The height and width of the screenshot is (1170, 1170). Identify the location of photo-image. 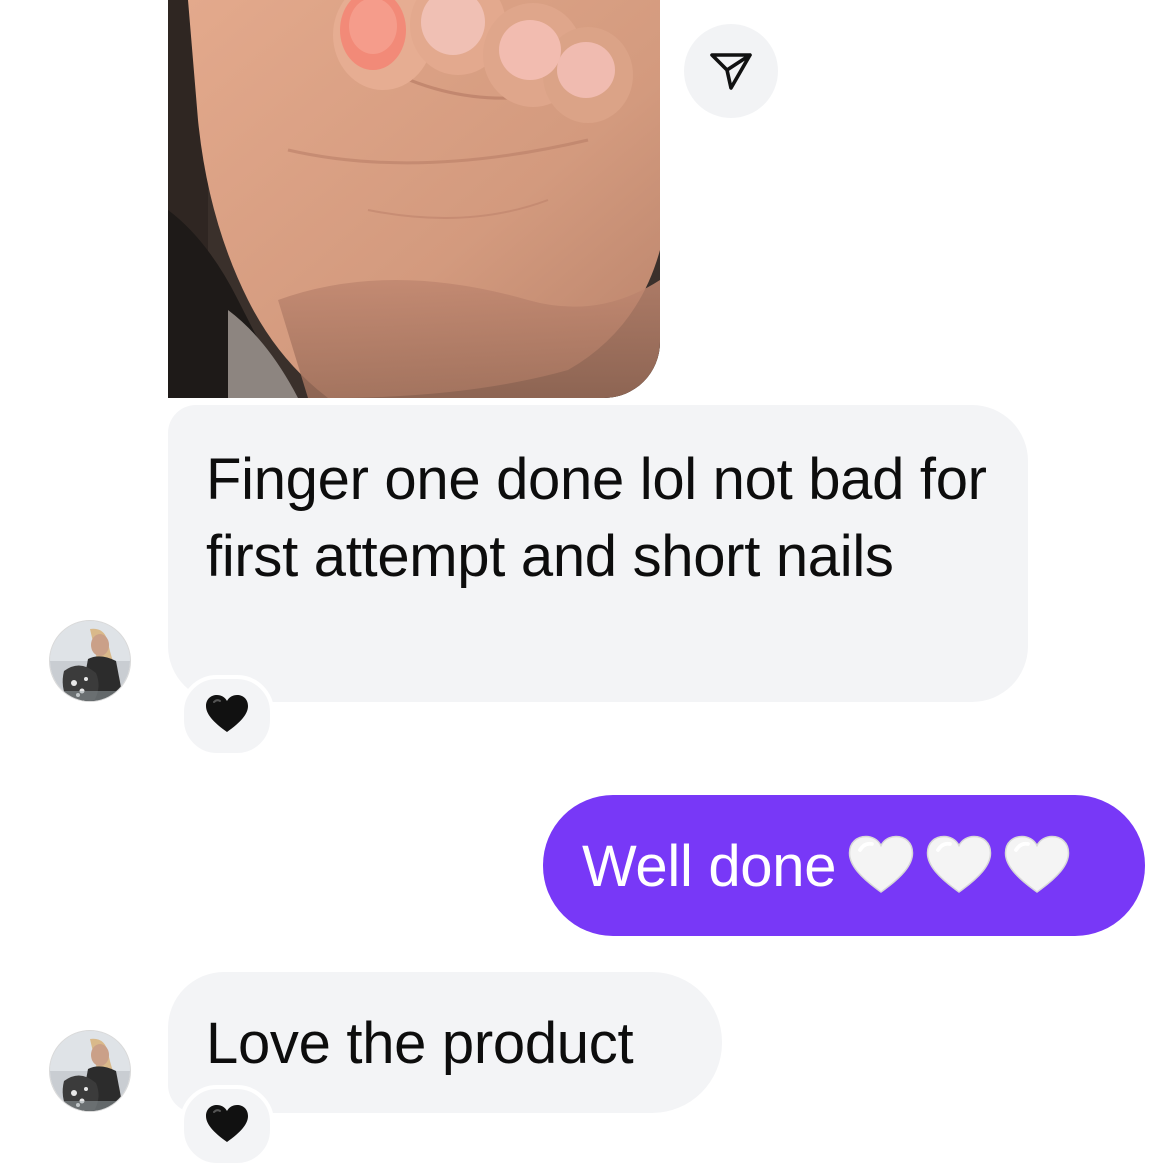
(414, 199).